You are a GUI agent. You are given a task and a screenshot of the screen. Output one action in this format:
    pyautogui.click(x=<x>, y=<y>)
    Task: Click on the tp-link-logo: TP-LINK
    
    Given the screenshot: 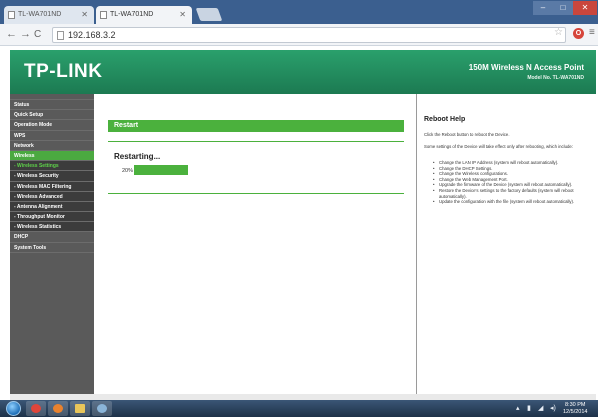 What is the action you would take?
    pyautogui.click(x=63, y=71)
    